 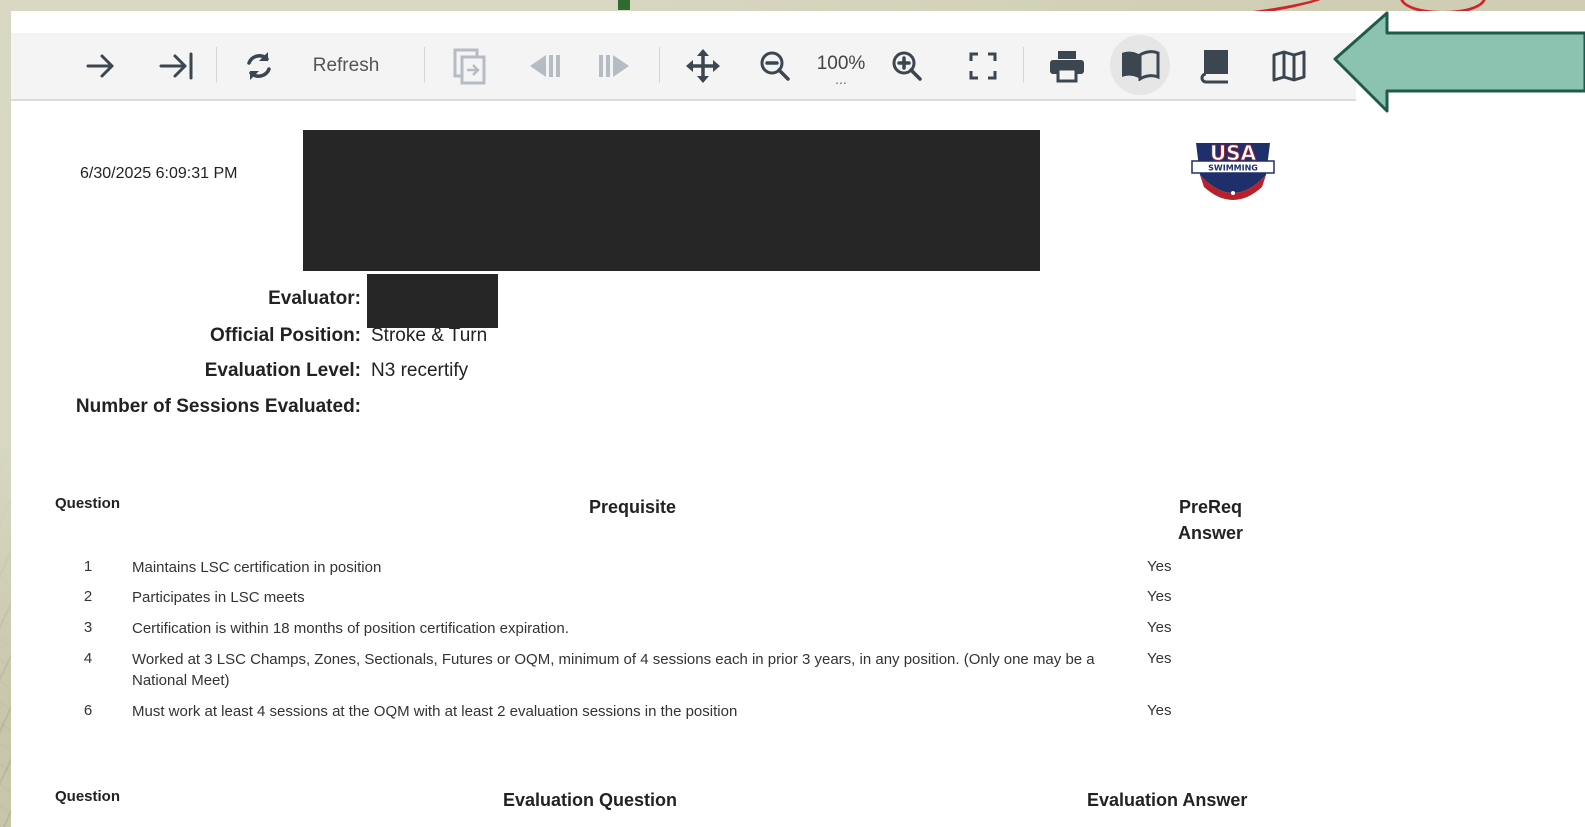 I want to click on prereq-col-answer-line1: PreReq, so click(x=1211, y=507).